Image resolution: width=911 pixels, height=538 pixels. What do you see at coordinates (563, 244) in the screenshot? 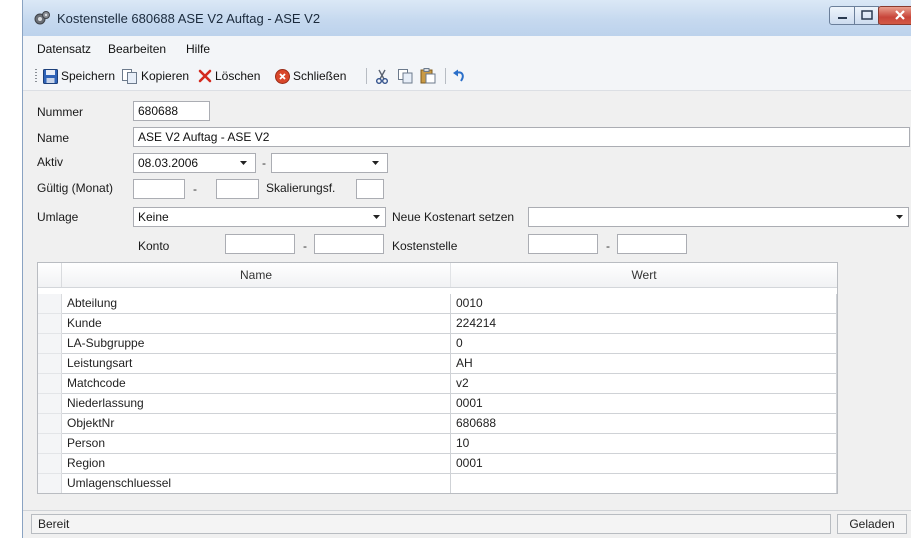
I see `kostenstelle-from-field` at bounding box center [563, 244].